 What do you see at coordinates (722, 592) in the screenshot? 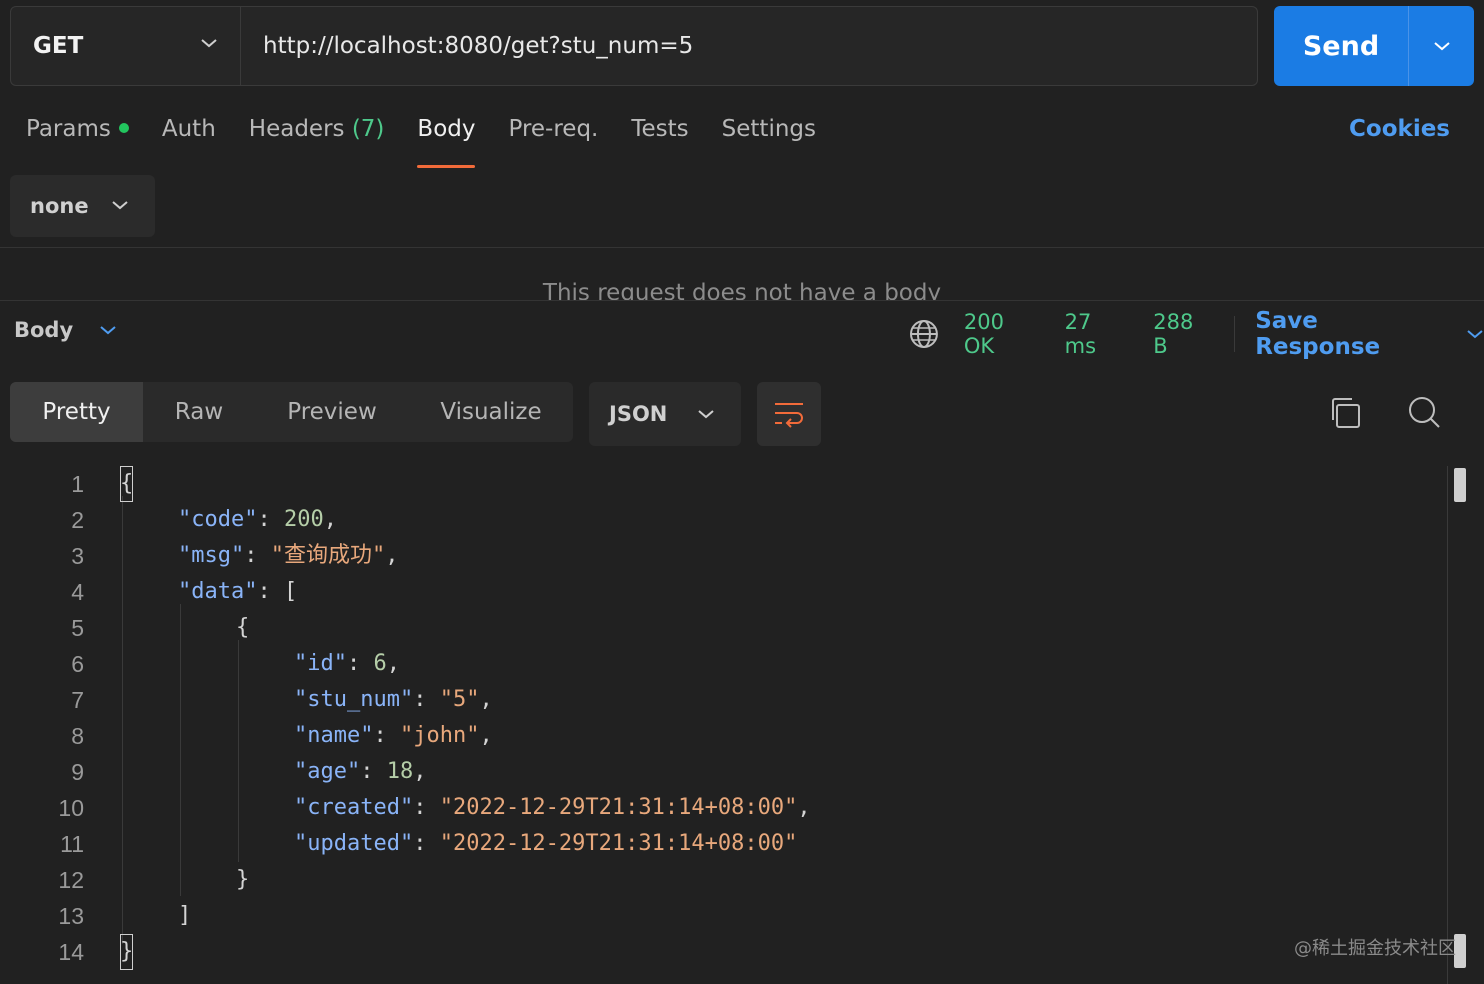
I see `code-line: 4 "data": [` at bounding box center [722, 592].